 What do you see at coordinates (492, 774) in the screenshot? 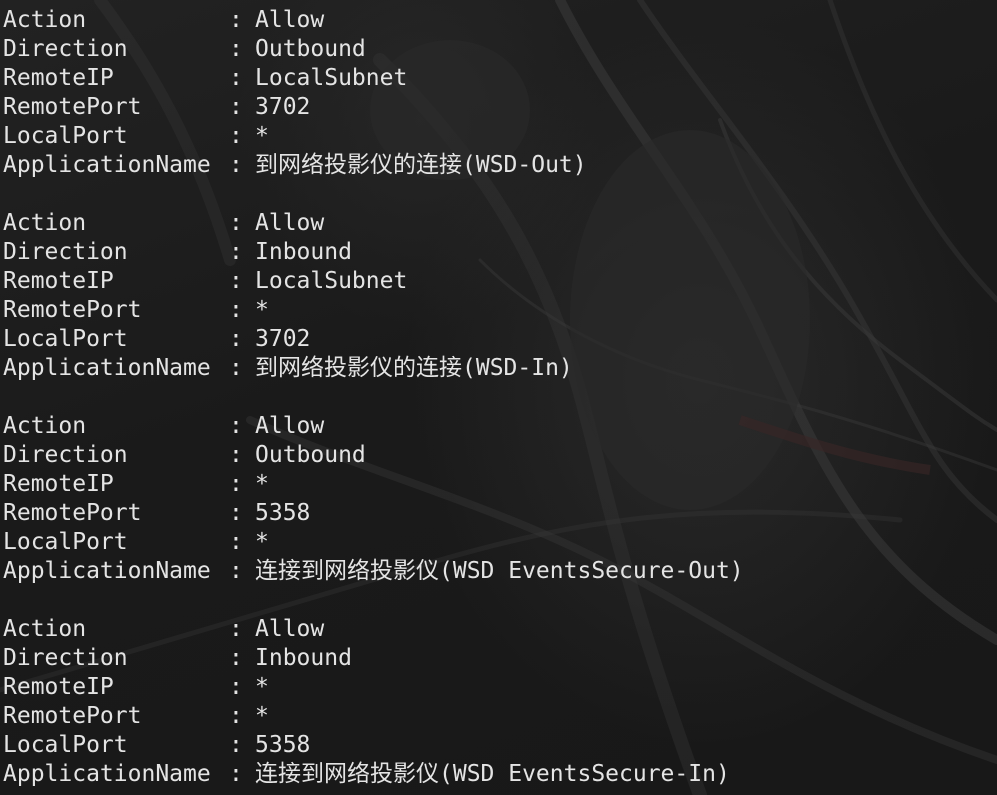
I see `property-value: 连接到网络投影仪(WSD EventsSecure-In)` at bounding box center [492, 774].